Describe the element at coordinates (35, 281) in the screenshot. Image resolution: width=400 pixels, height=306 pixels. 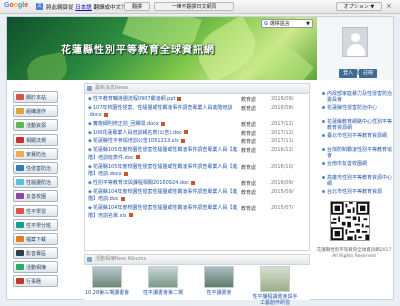
I see `nav-item-calendar: 行事曆` at that location.